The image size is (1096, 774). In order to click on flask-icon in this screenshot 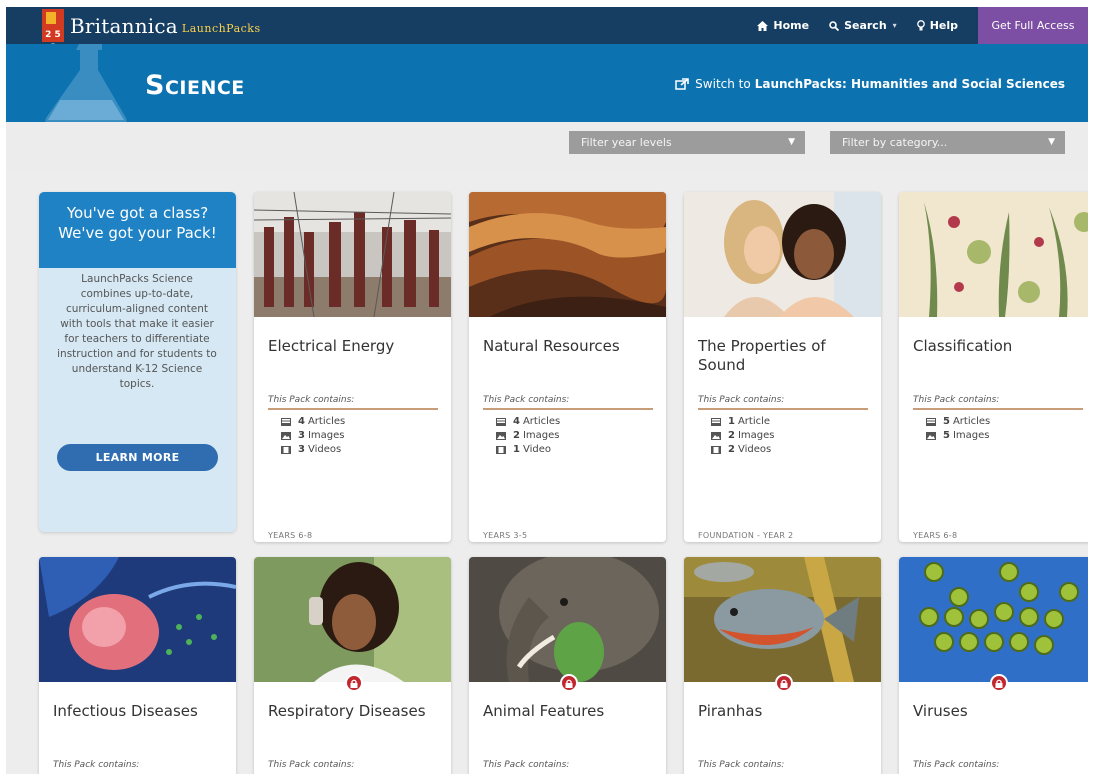, I will do `click(86, 83)`.